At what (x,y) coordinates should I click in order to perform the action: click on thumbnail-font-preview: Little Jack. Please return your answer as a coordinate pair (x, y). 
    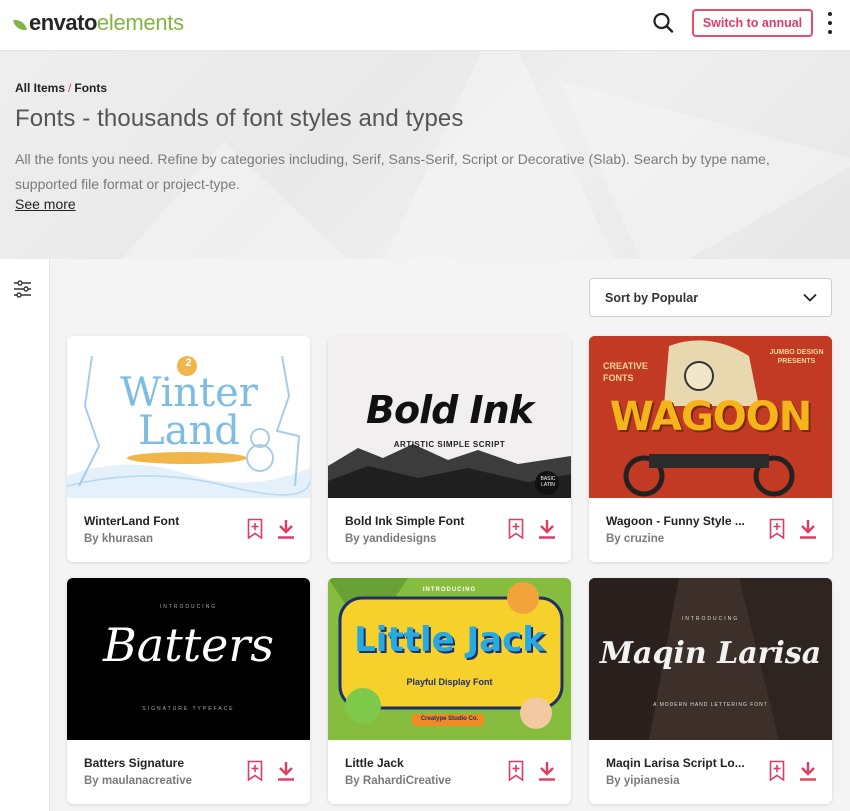
    Looking at the image, I should click on (449, 640).